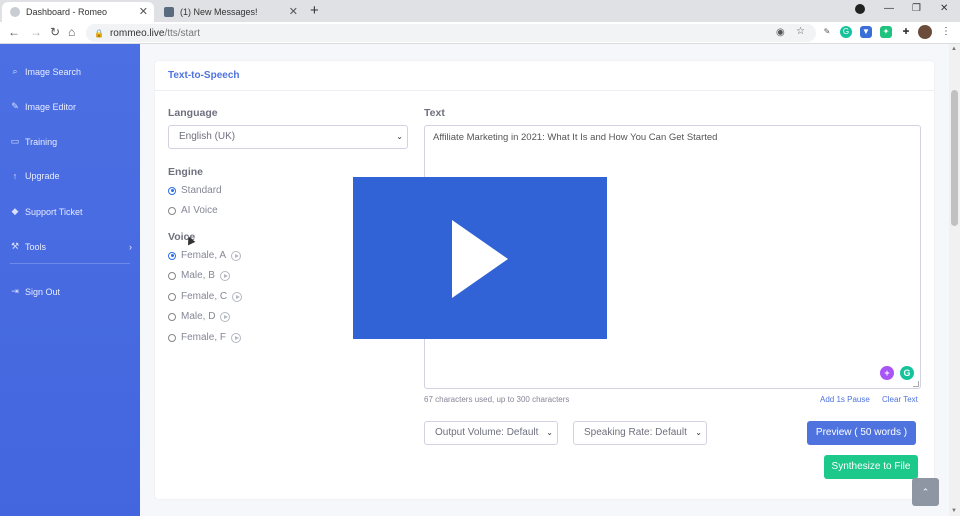 The height and width of the screenshot is (516, 960). I want to click on new-tab-icon: +, so click(314, 11).